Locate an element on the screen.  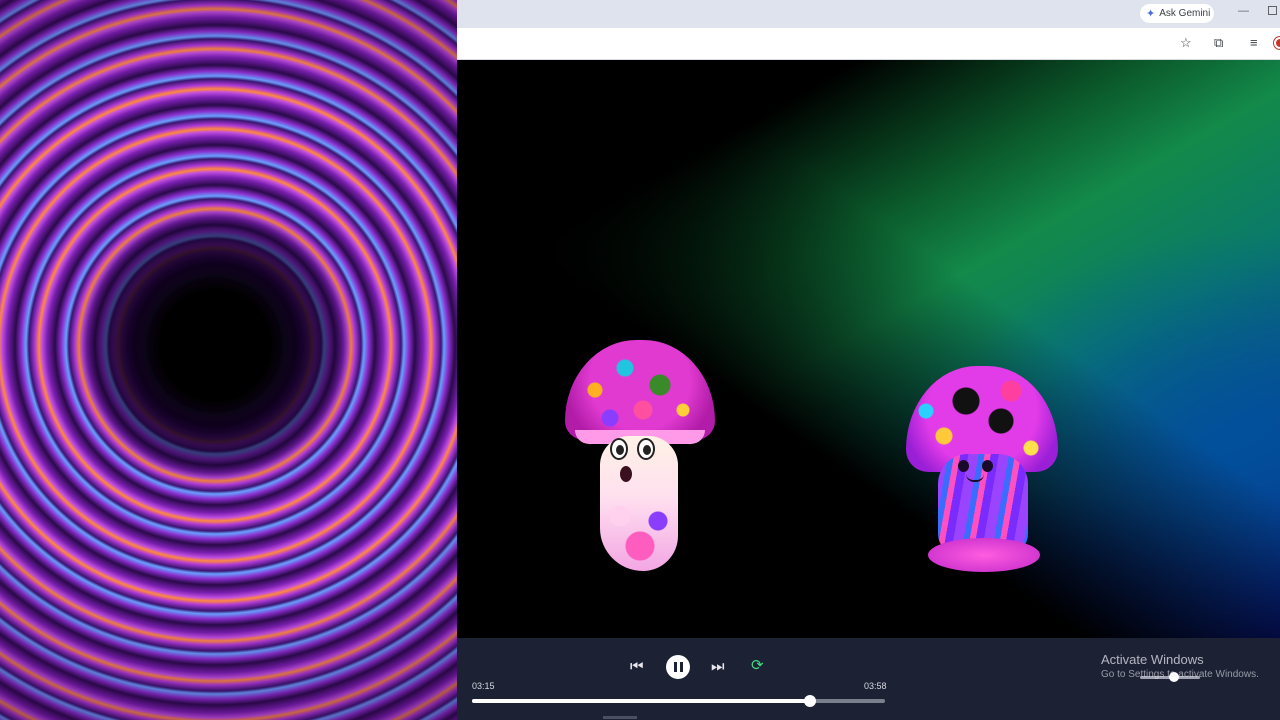
progress-slider is located at coordinates (678, 701).